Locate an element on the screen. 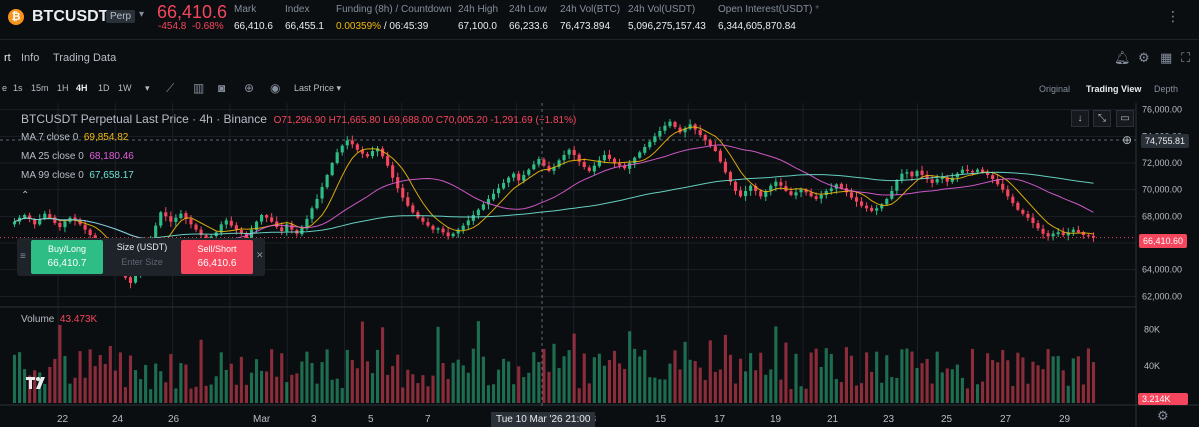  download-icon: ↓ is located at coordinates (1080, 118).